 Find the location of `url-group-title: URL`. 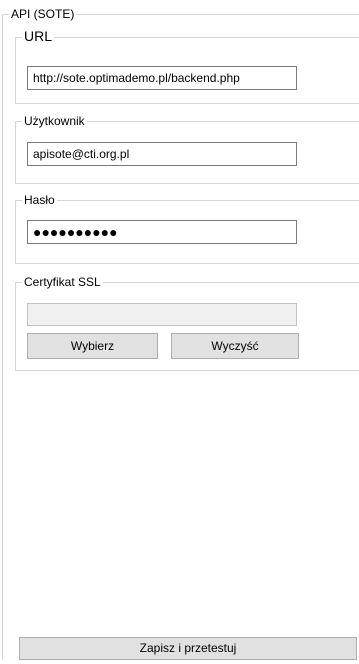

url-group-title: URL is located at coordinates (38, 36).